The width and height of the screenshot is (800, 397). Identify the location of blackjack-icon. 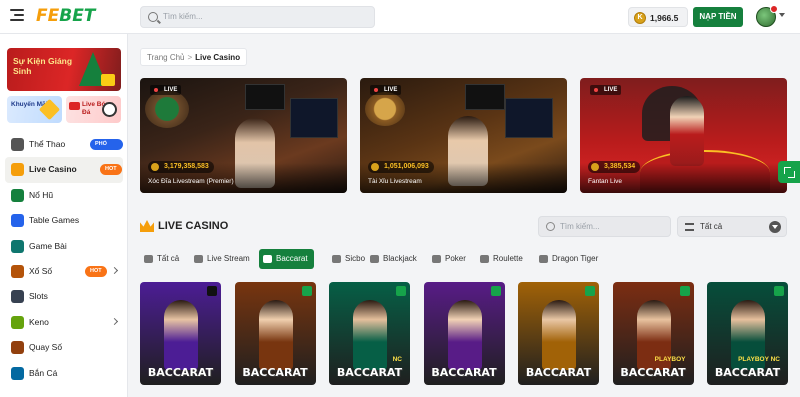
(374, 259).